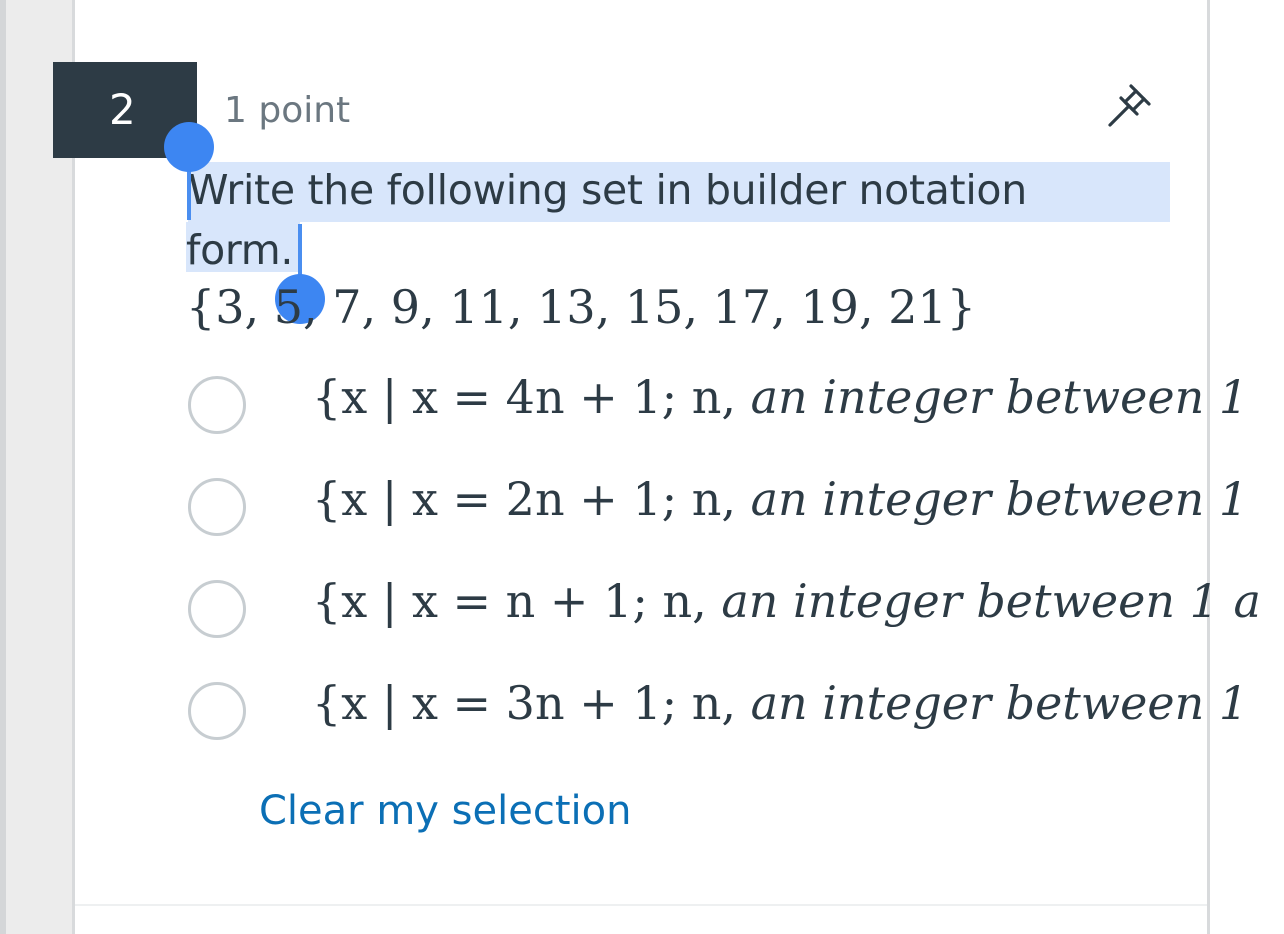  I want to click on left-edge, so click(3, 467).